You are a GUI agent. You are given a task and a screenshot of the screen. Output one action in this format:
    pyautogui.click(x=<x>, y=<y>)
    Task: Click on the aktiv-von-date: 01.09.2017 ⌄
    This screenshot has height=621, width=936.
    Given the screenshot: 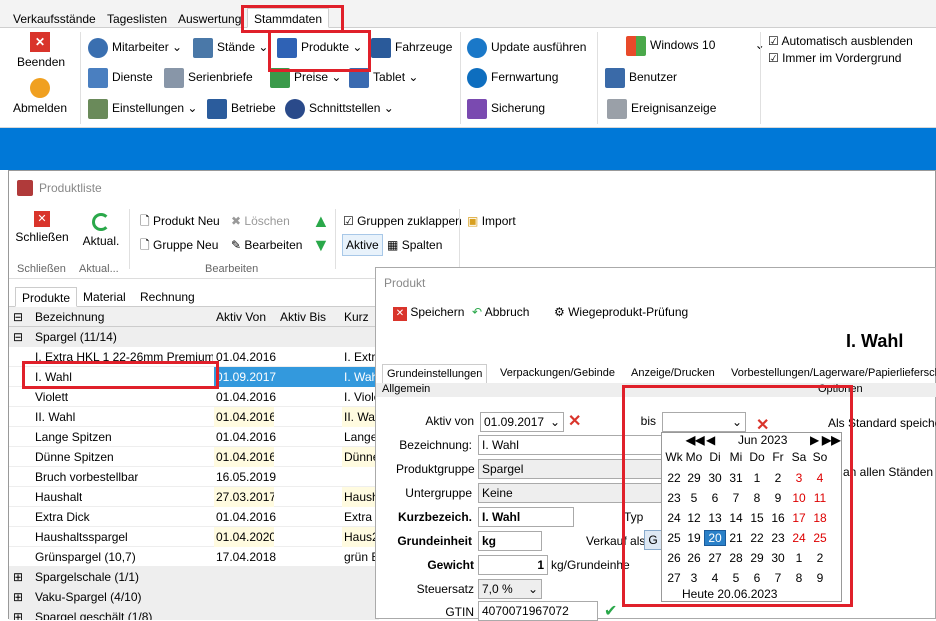 What is the action you would take?
    pyautogui.click(x=522, y=422)
    